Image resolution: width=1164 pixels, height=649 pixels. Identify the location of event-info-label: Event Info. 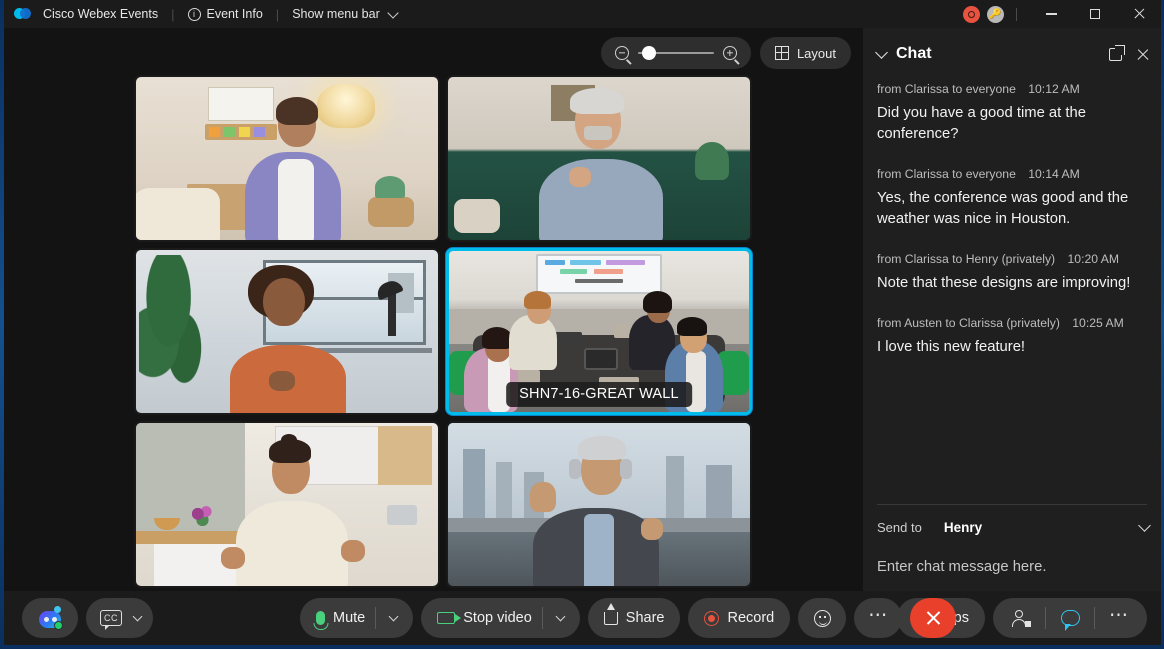
(234, 14).